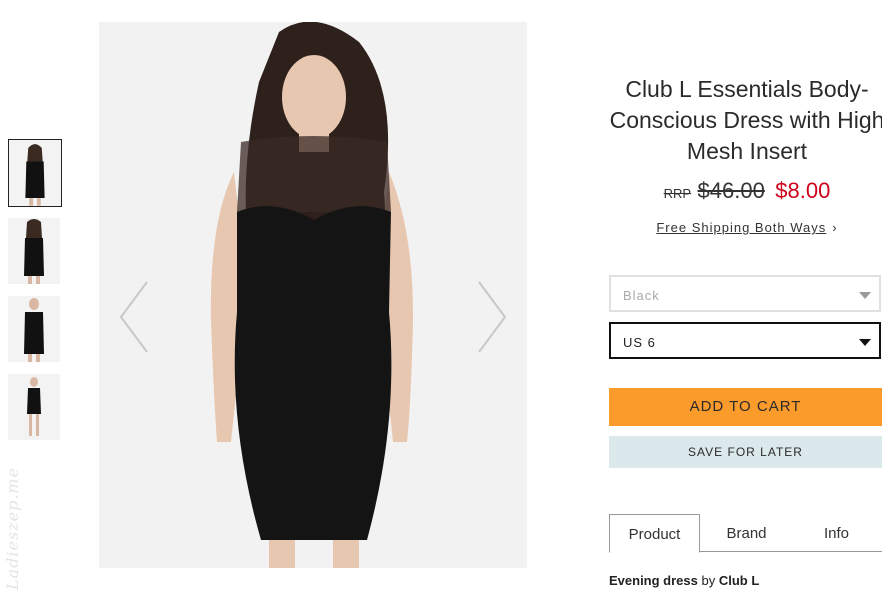 The width and height of the screenshot is (882, 591). What do you see at coordinates (492, 317) in the screenshot?
I see `chevron-right-icon` at bounding box center [492, 317].